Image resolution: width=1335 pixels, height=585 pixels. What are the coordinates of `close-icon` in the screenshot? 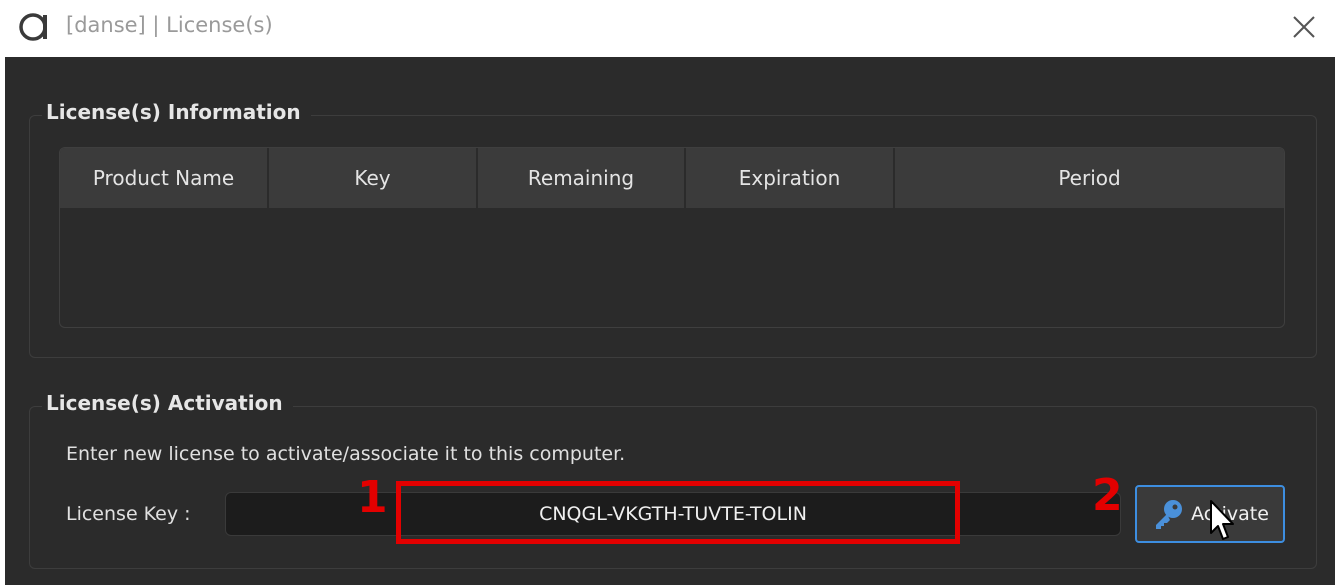 It's located at (1304, 27).